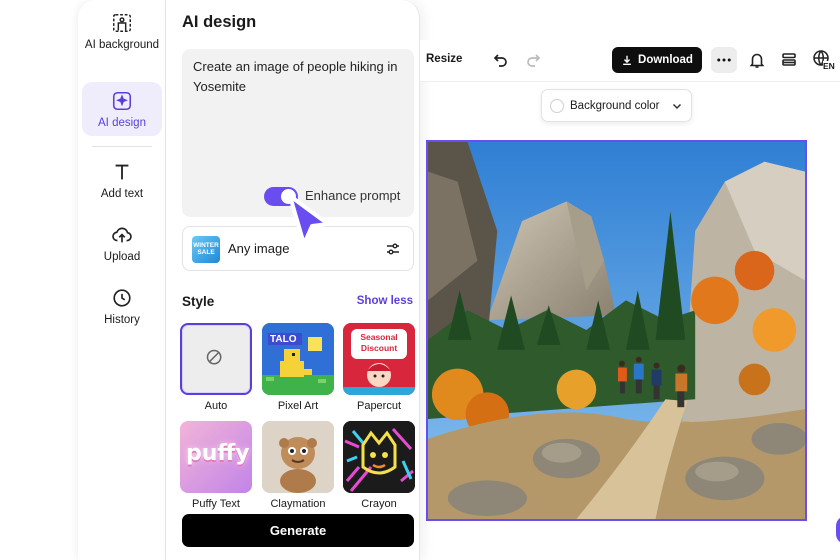 This screenshot has height=560, width=840. I want to click on rail-item-add-text: Add text, so click(122, 183).